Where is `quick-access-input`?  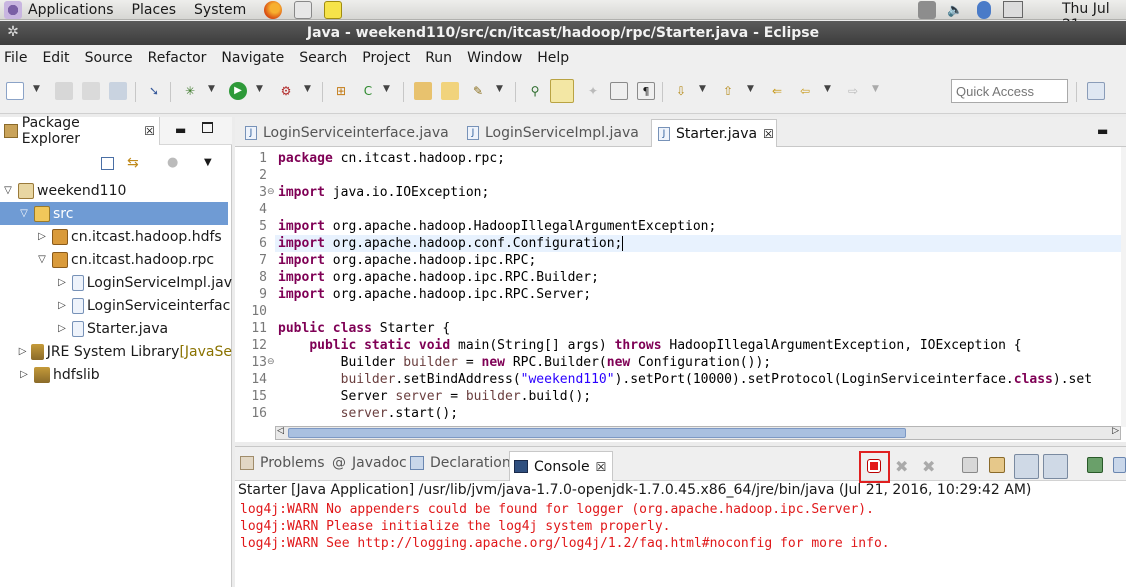
quick-access-input is located at coordinates (1009, 91).